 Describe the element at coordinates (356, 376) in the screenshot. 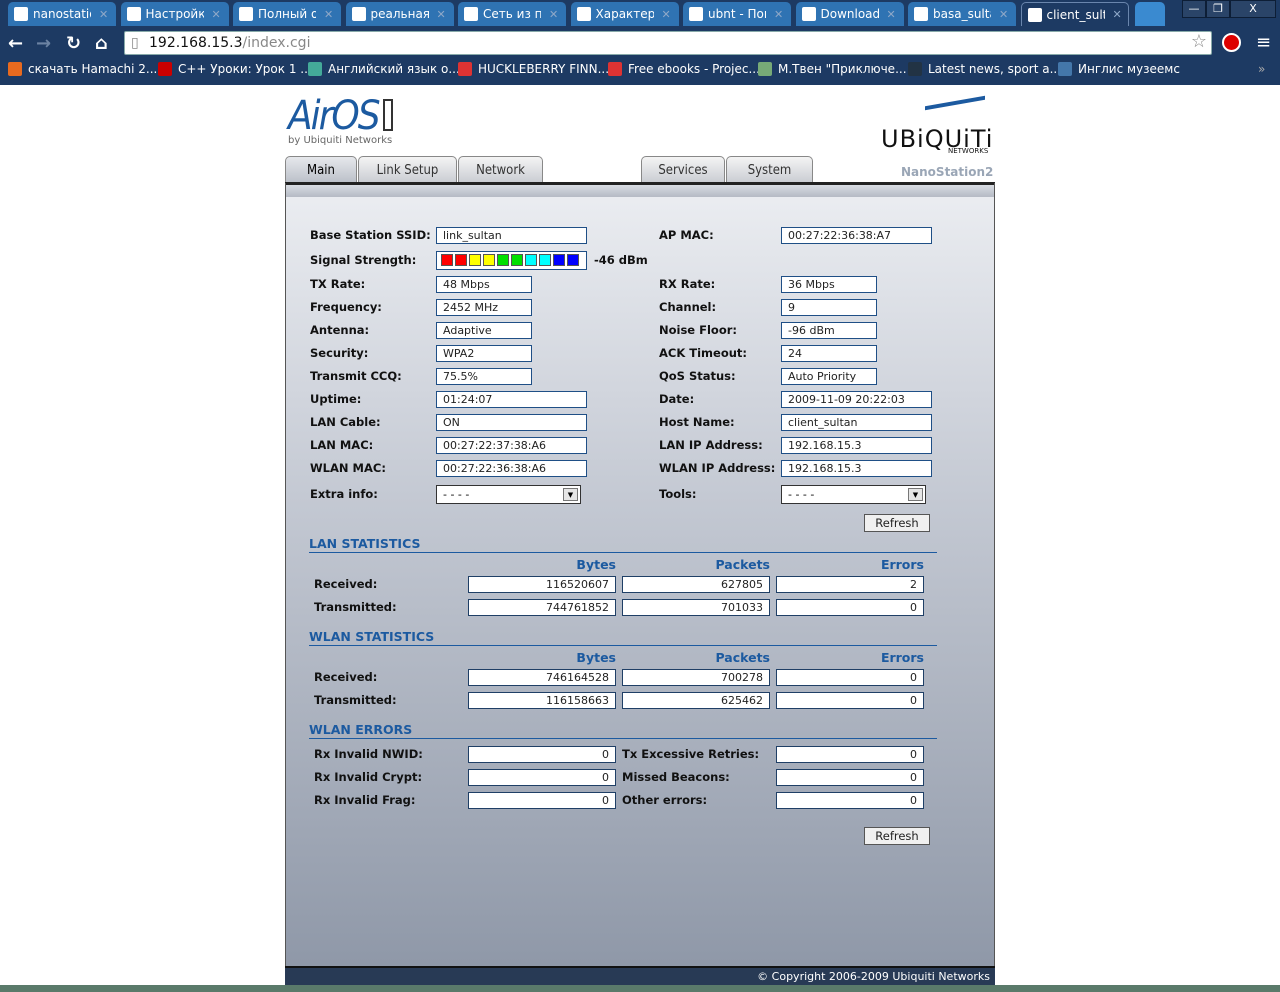

I see `field-label: Transmit CCQ:` at that location.